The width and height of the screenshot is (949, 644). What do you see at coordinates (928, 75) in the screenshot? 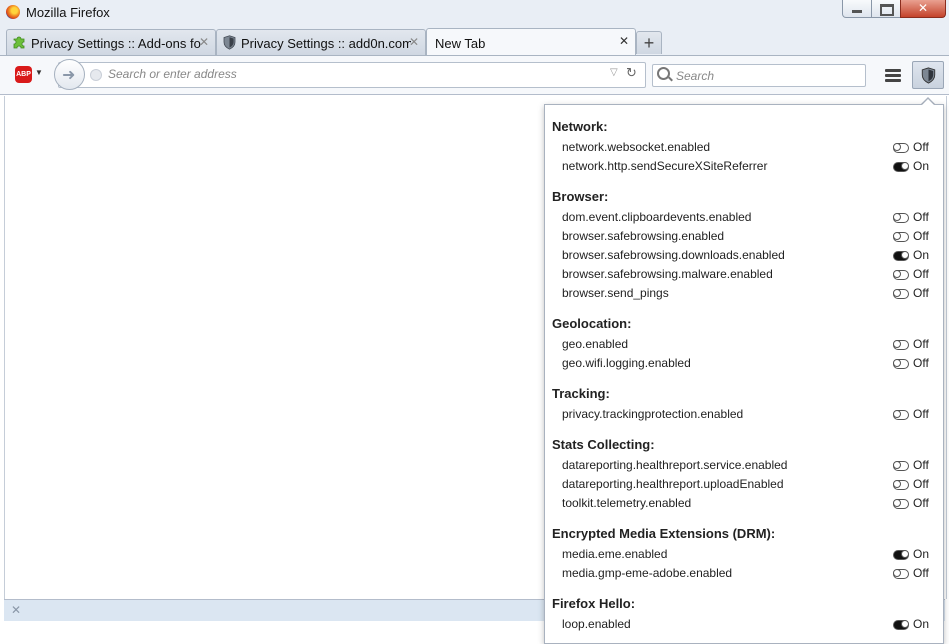
I see `privacy-settings-button` at bounding box center [928, 75].